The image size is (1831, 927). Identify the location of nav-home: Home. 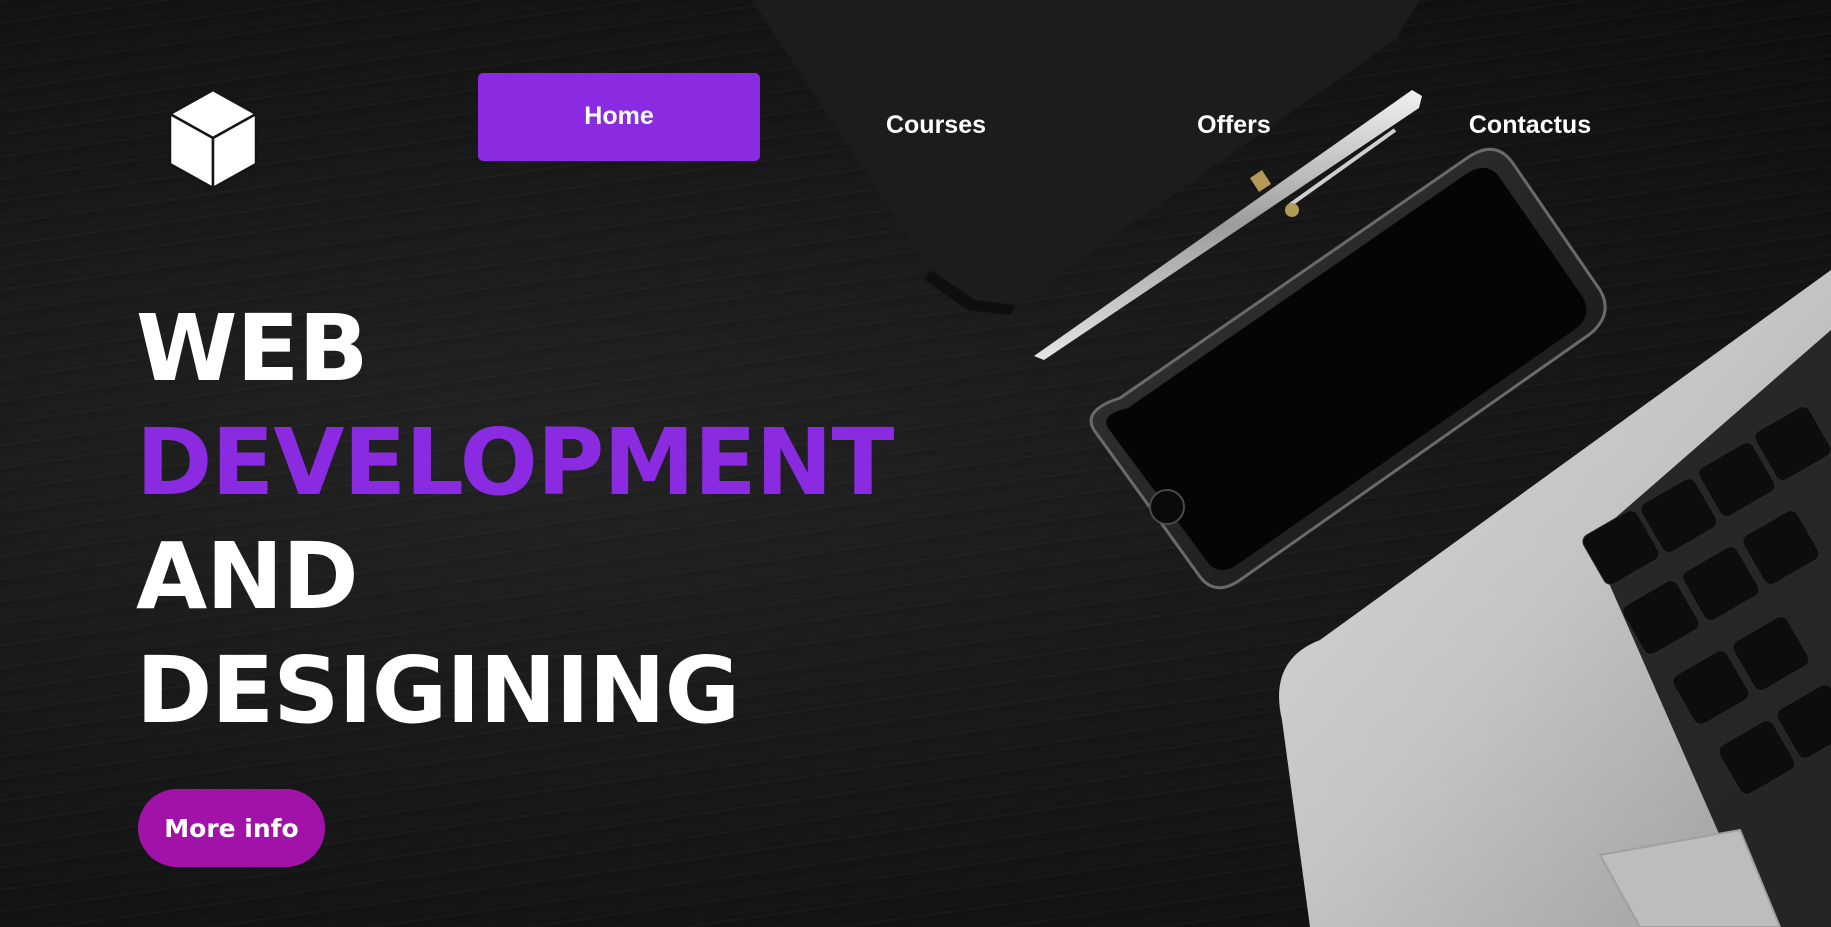
(619, 117).